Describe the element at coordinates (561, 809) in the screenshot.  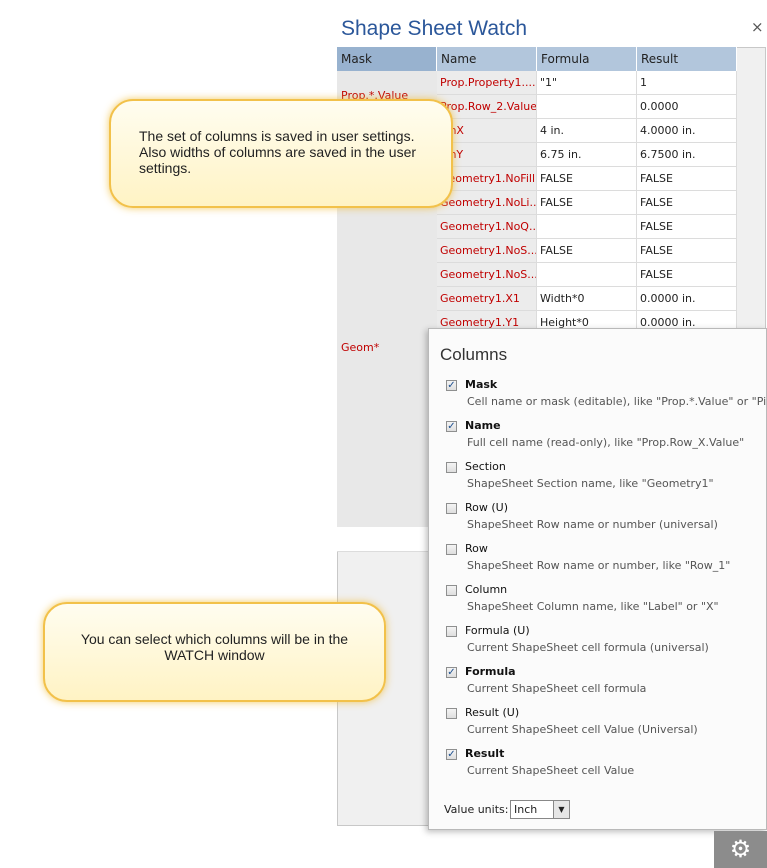
I see `chevron-down-icon: ▼` at that location.